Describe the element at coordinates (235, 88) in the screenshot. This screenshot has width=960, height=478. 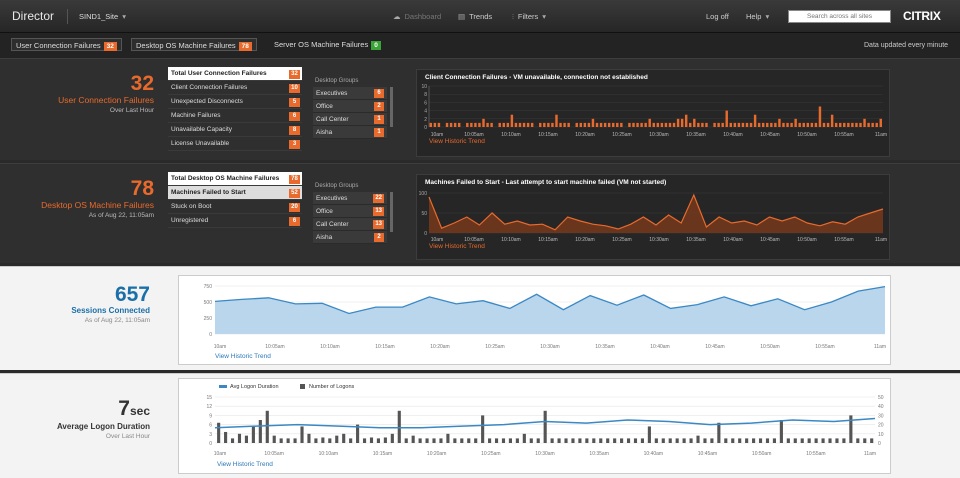
I see `list-item: Client Connection Failures 10` at that location.